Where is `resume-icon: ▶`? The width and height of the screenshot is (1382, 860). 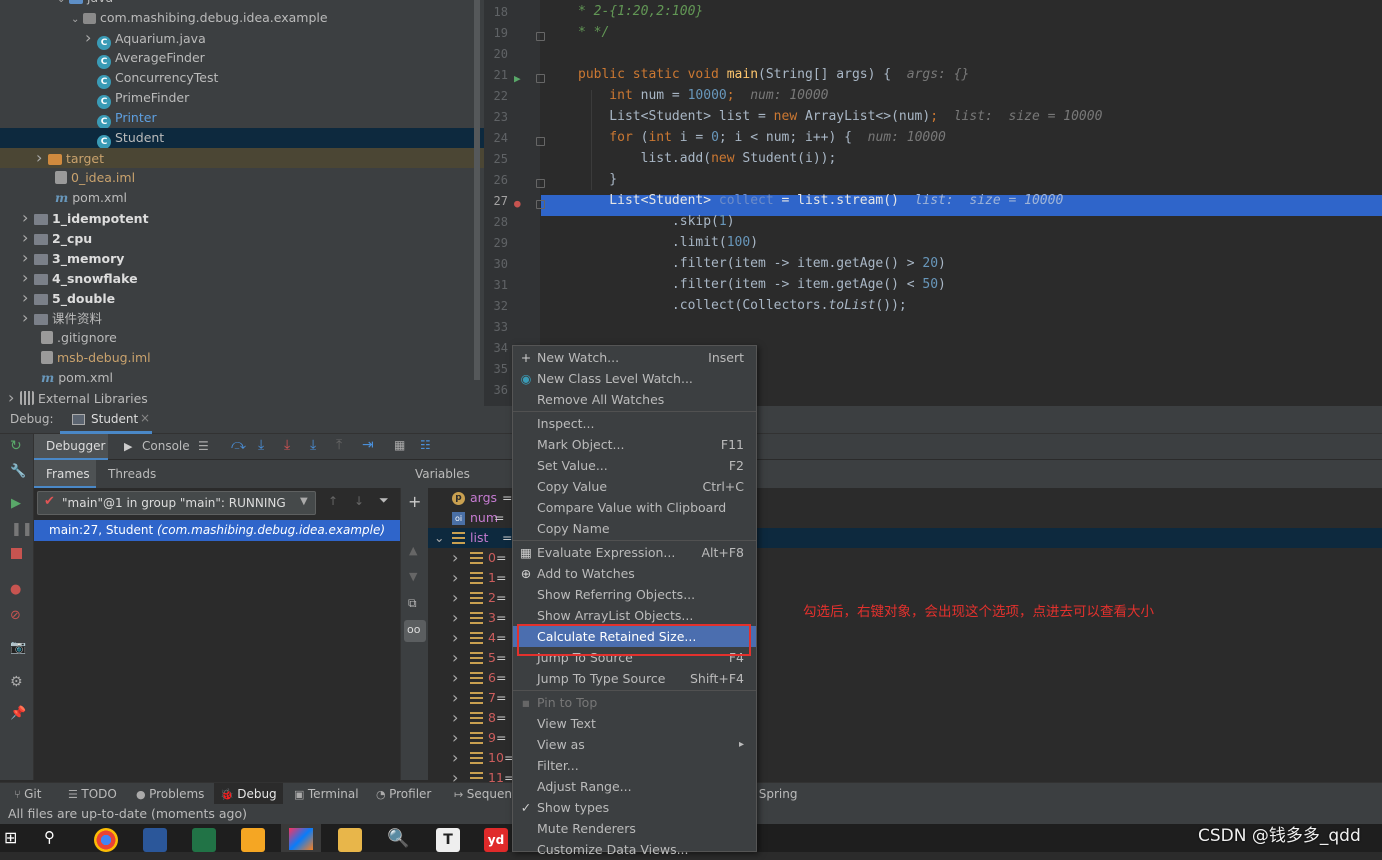 resume-icon: ▶ is located at coordinates (16, 503).